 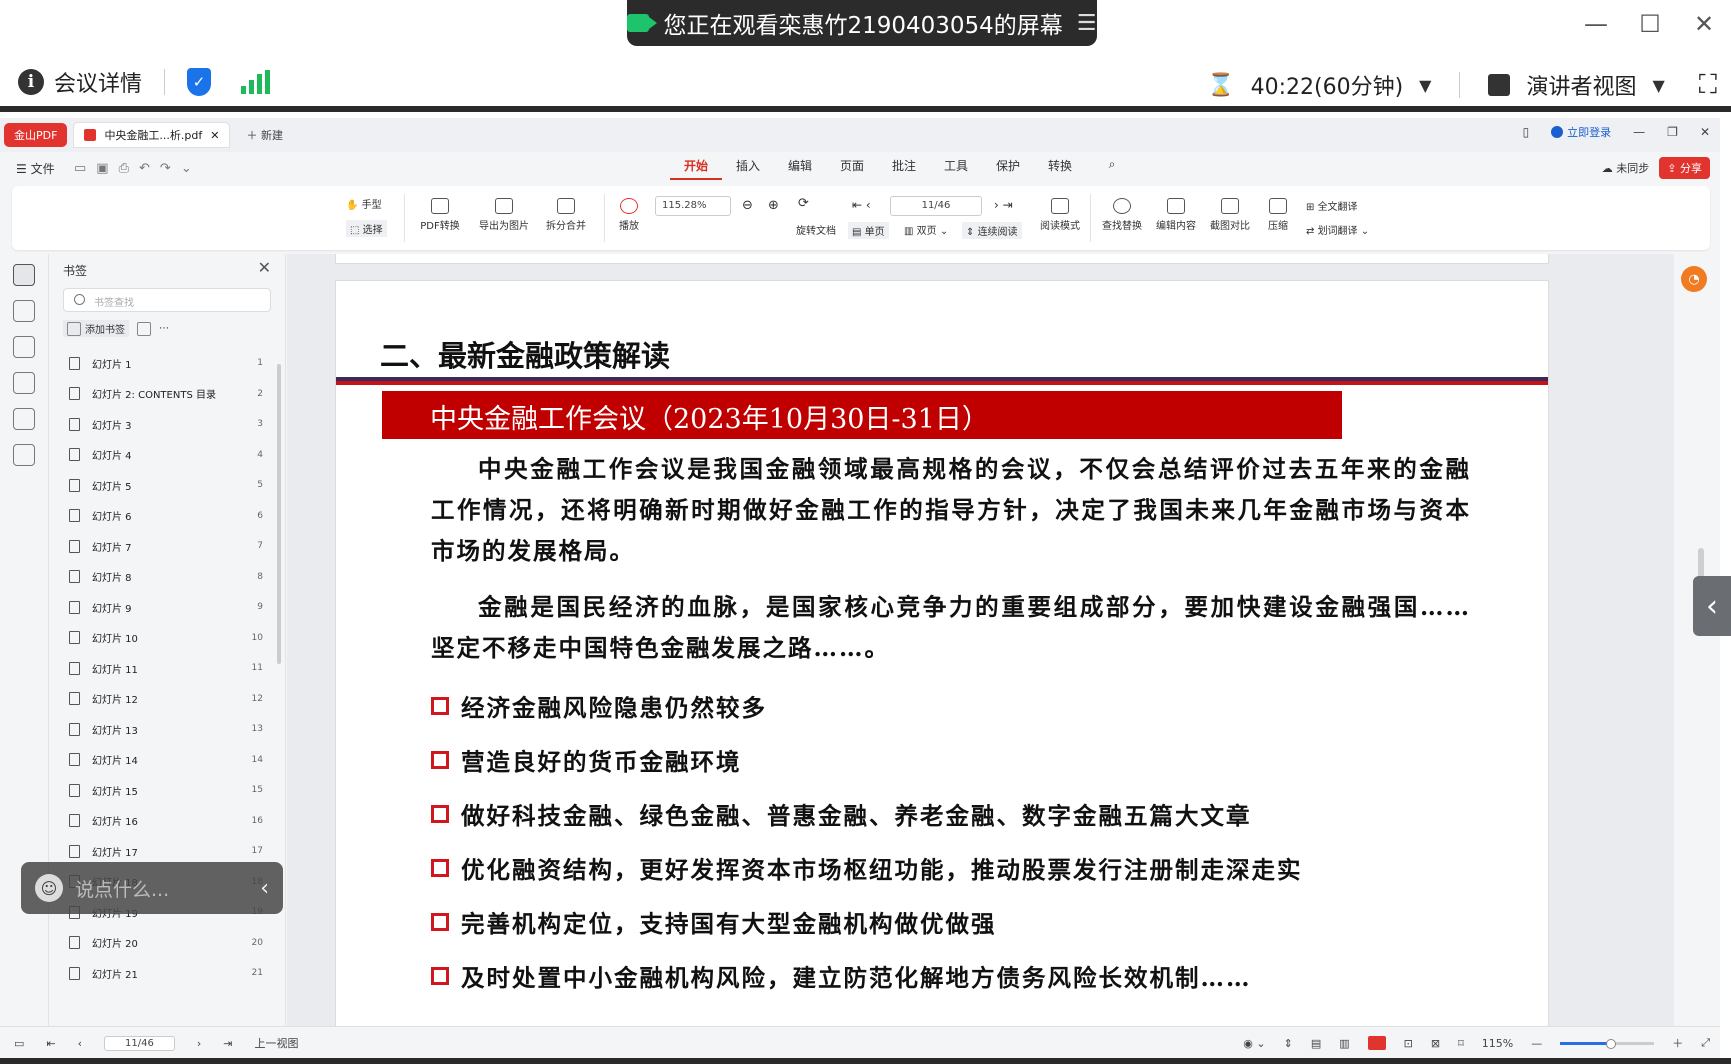 What do you see at coordinates (144, 328) in the screenshot?
I see `delete-icon` at bounding box center [144, 328].